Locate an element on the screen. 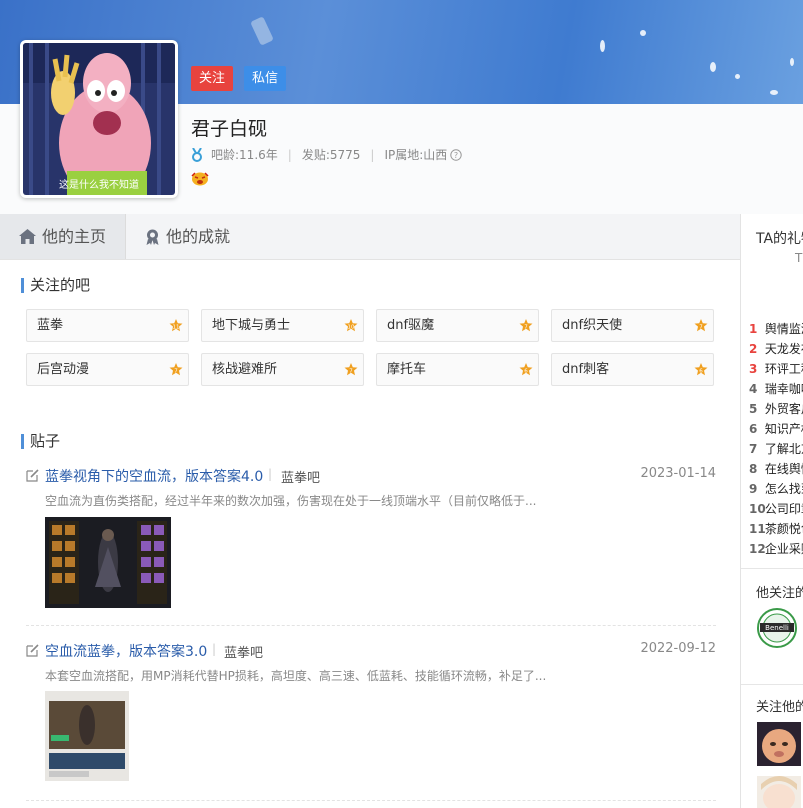  hot-list-item: 5 外贸客户 is located at coordinates (776, 408).